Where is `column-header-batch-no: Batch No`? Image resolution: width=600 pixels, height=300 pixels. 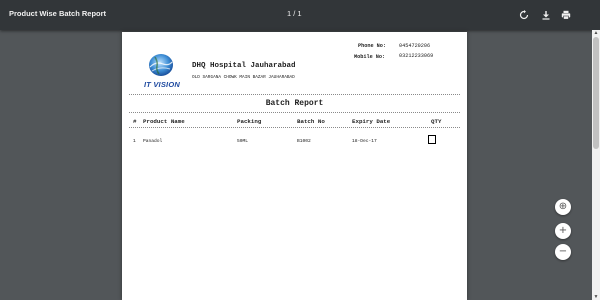
column-header-batch-no: Batch No is located at coordinates (311, 121).